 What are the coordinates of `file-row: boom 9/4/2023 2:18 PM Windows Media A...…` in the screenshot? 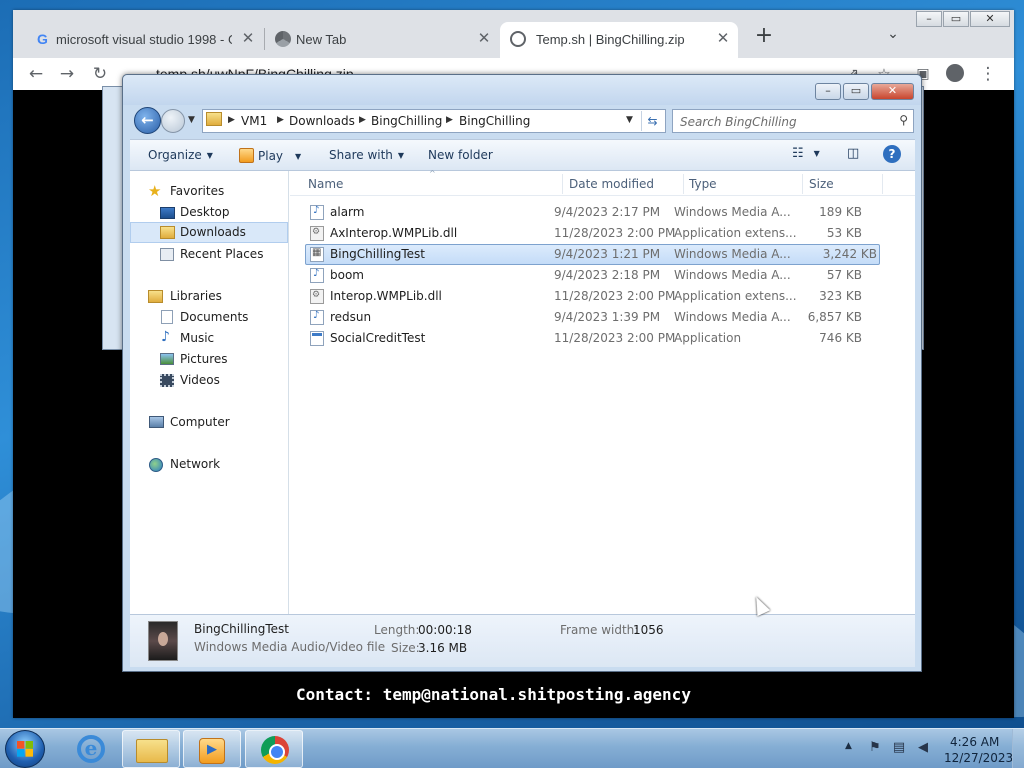 It's located at (592, 275).